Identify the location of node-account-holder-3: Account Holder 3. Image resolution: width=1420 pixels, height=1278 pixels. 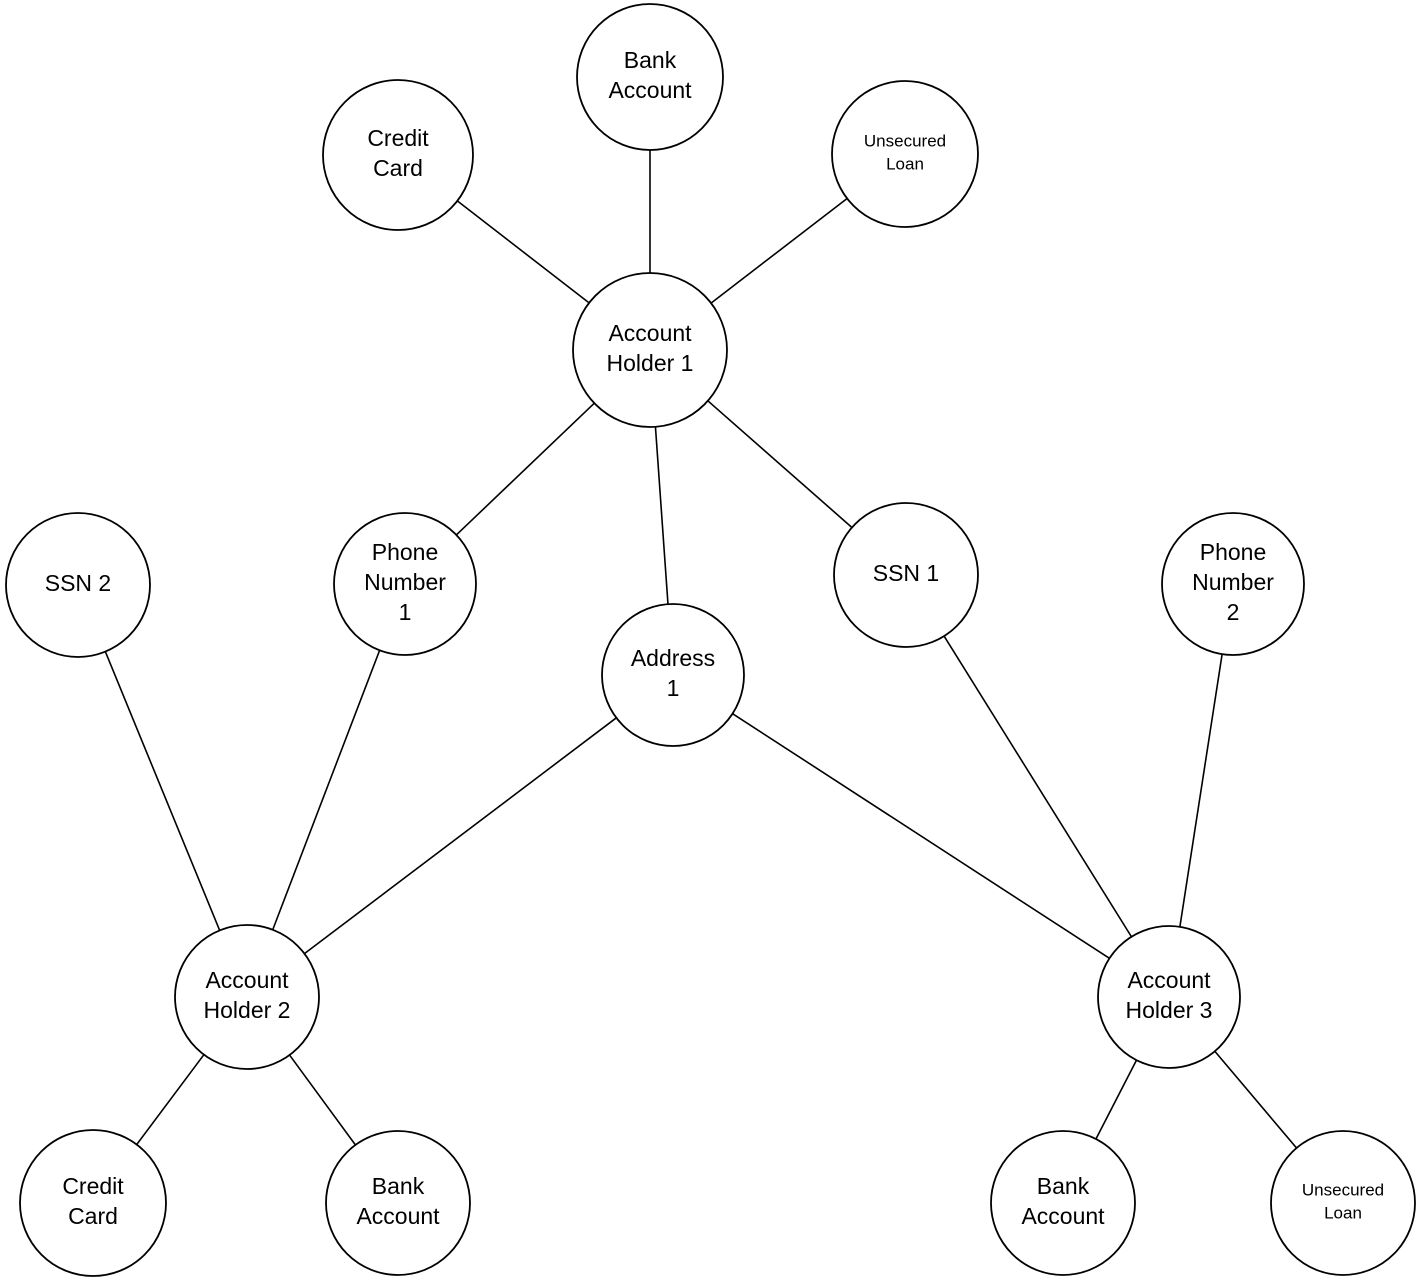
(1169, 997).